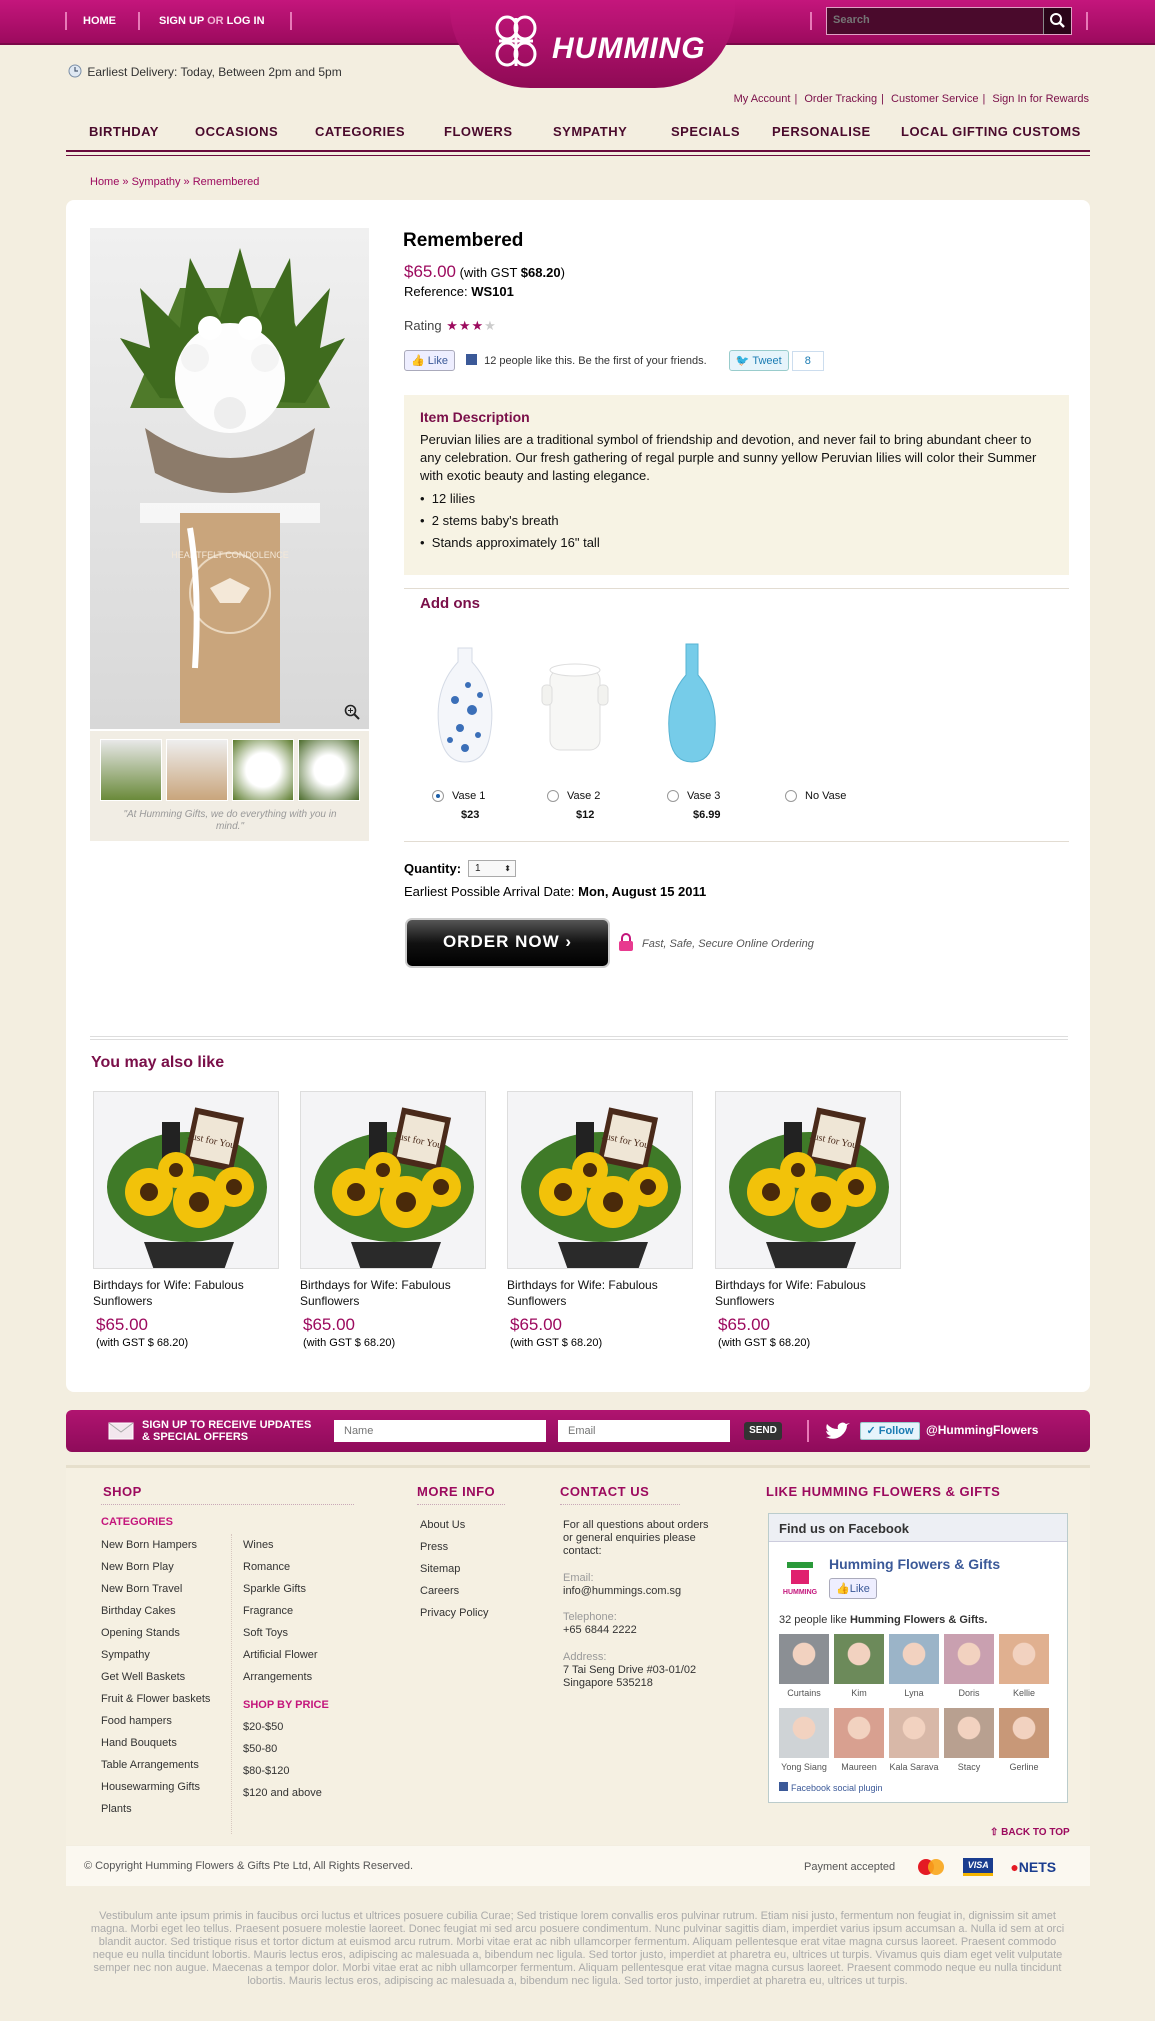  I want to click on search-input, so click(933, 20).